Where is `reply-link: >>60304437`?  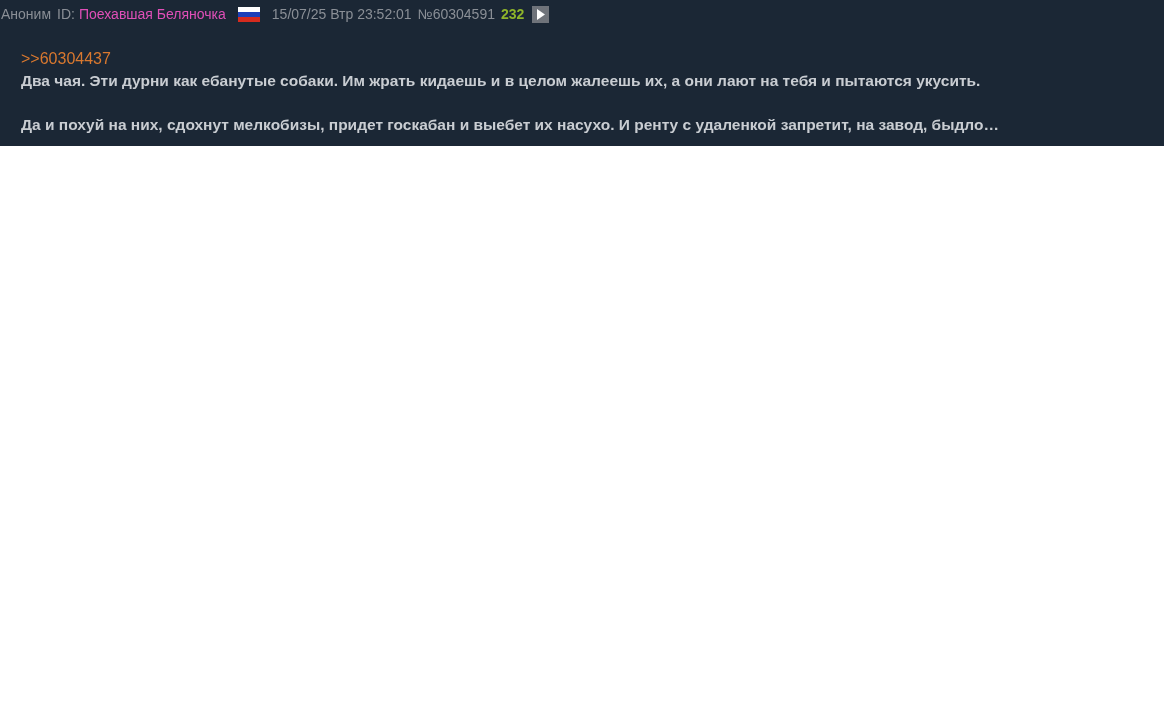
reply-link: >>60304437 is located at coordinates (66, 59).